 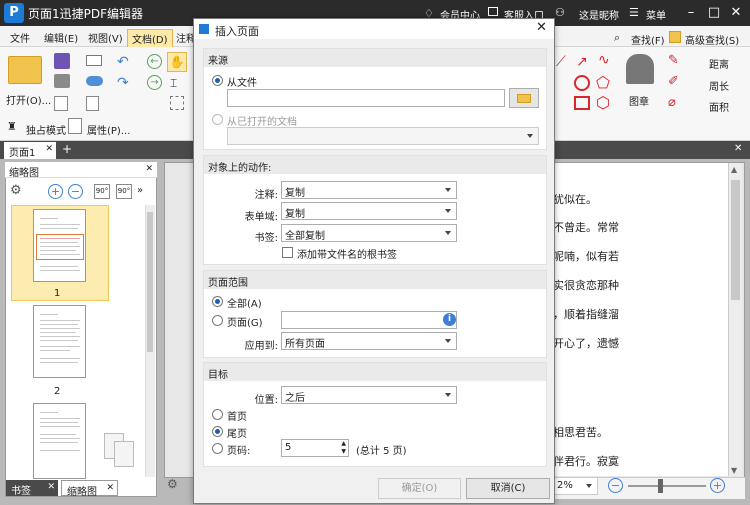 What do you see at coordinates (242, 81) in the screenshot?
I see `from-file-label: 从文件` at bounding box center [242, 81].